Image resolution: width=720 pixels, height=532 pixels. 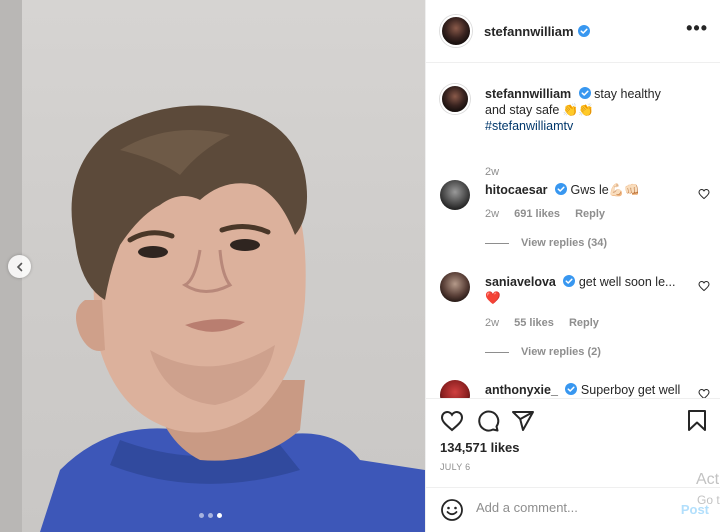 I want to click on add-comment-bar: Post, so click(x=573, y=509).